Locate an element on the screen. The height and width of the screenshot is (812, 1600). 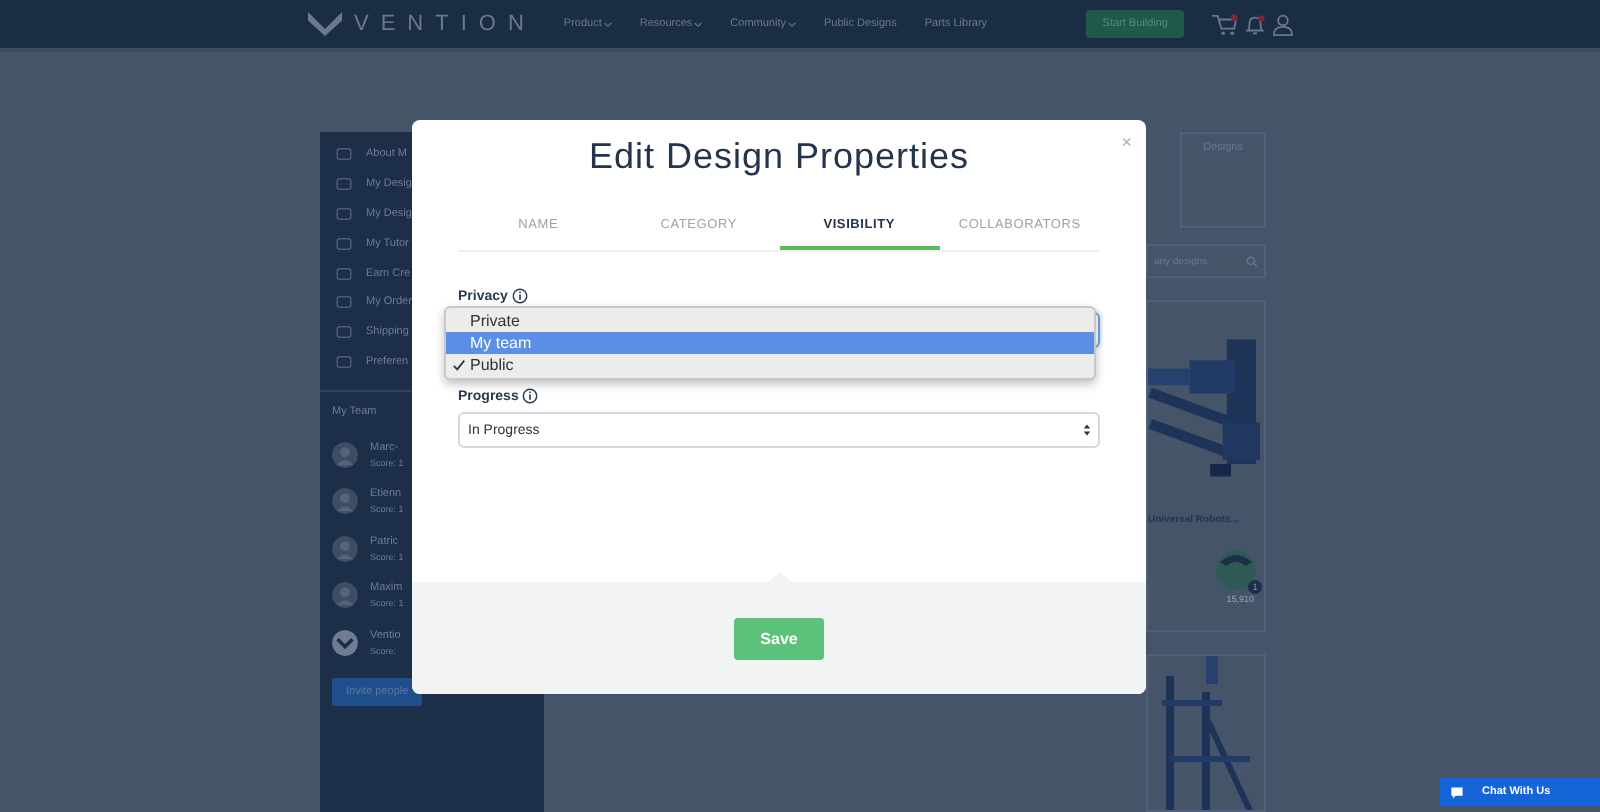
logo-icon is located at coordinates (325, 24).